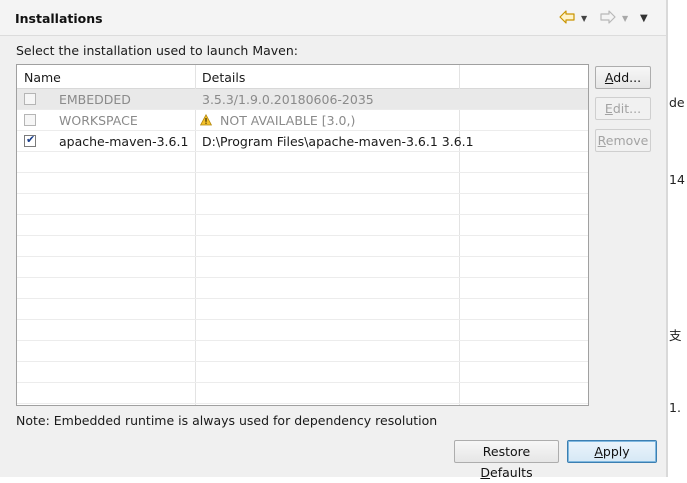  What do you see at coordinates (124, 141) in the screenshot?
I see `installation-name: apache-maven-3.6.1` at bounding box center [124, 141].